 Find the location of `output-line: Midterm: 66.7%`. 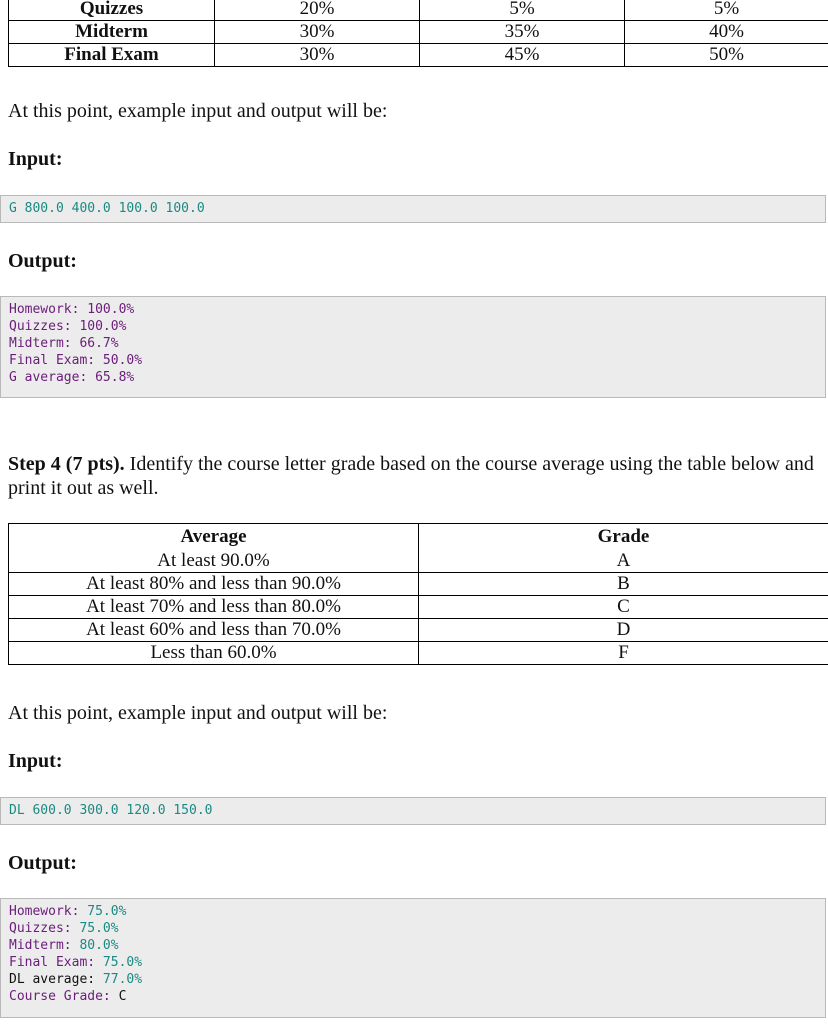

output-line: Midterm: 66.7% is located at coordinates (64, 343).